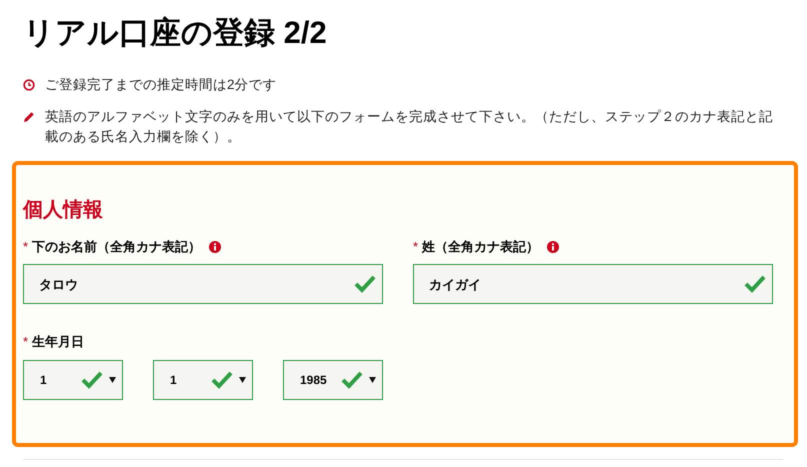 The width and height of the screenshot is (807, 467). What do you see at coordinates (313, 380) in the screenshot?
I see `select-value: 1985` at bounding box center [313, 380].